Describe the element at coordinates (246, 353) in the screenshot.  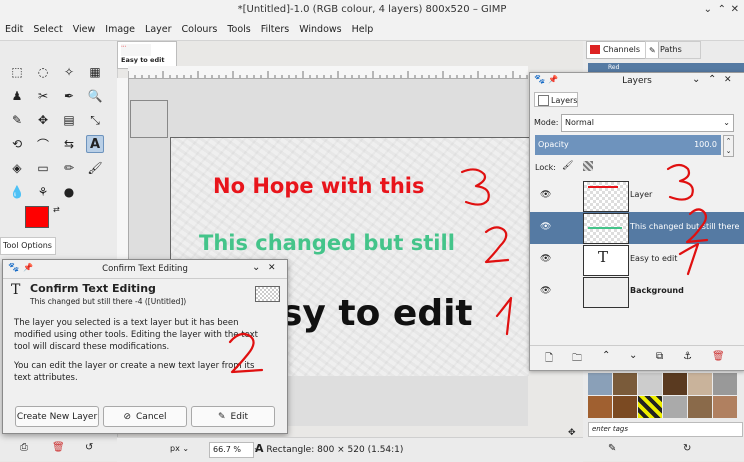
I see `annotation-2-dialog` at that location.